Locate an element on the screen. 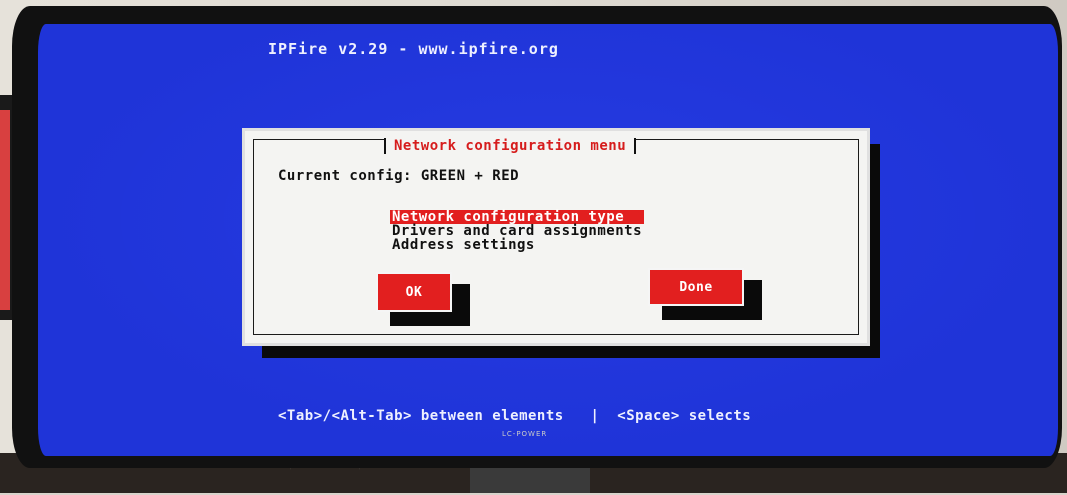  screen-title: IPFire v2.29 - www.ipfire.org is located at coordinates (413, 49).